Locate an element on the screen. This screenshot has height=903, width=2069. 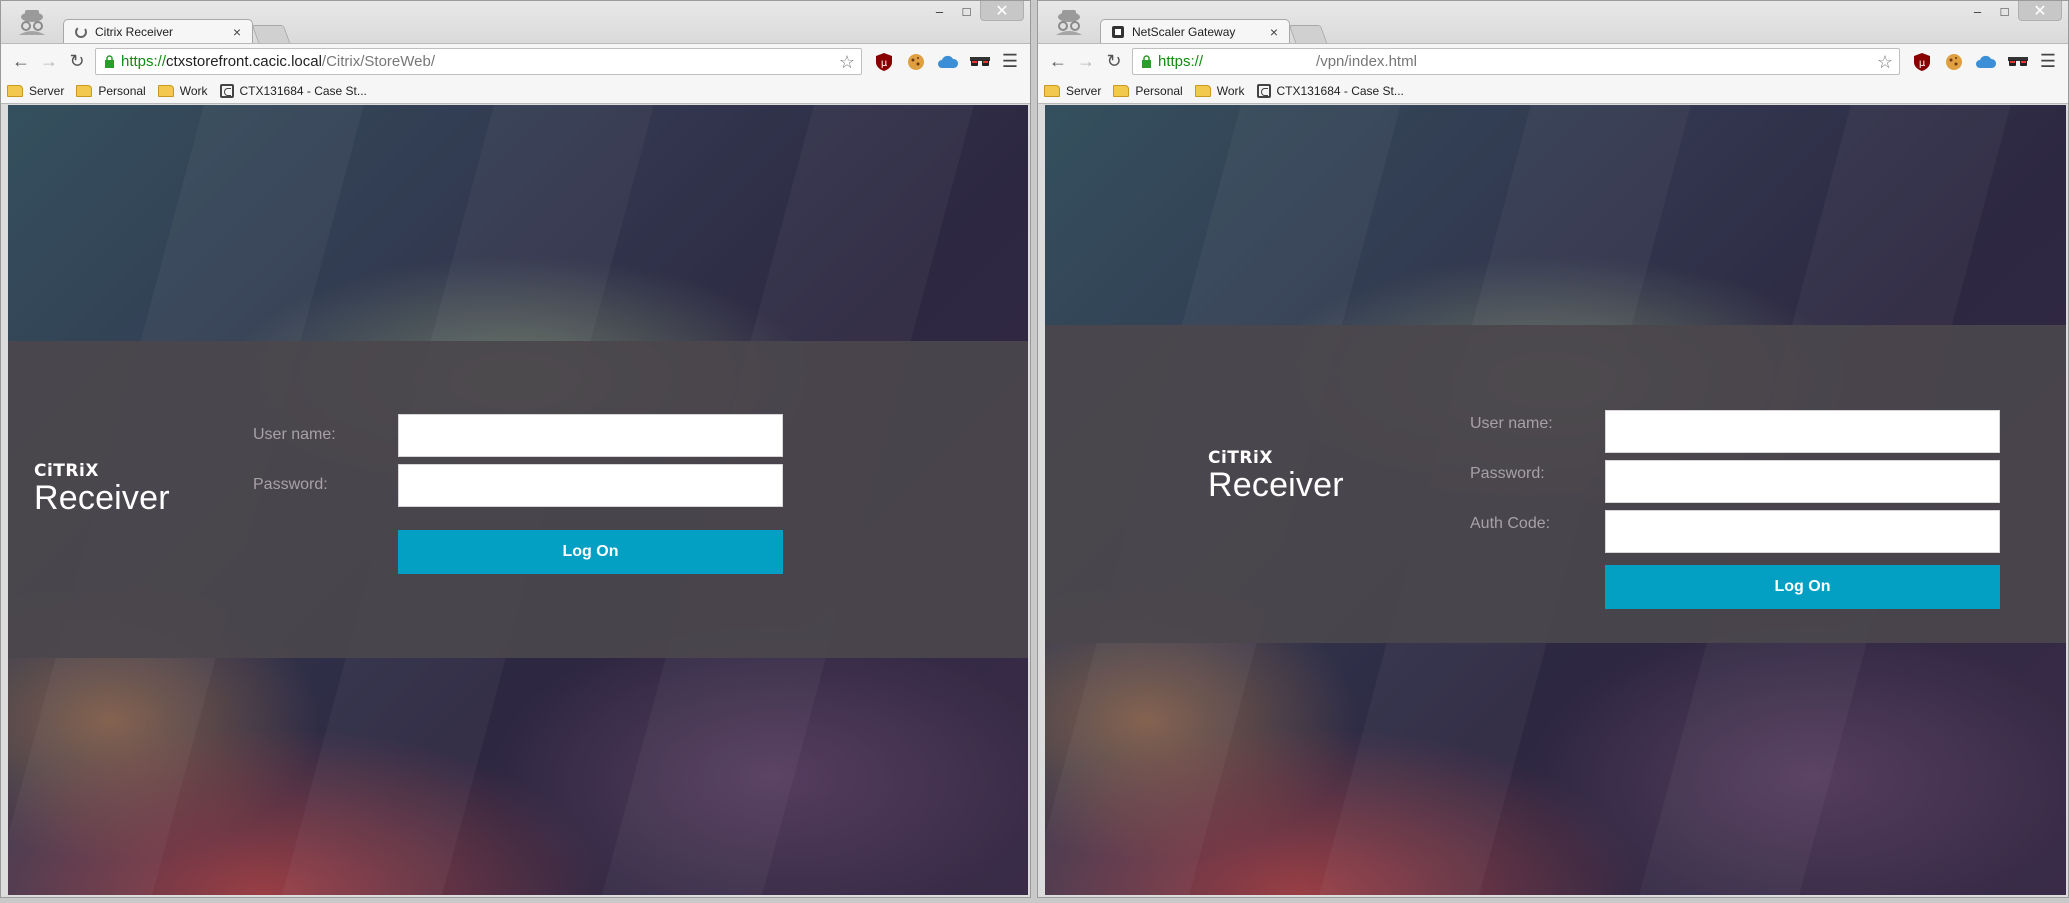
toolbar: ← → ↻ https:// /vpn/index.html ☆ μ ☰ is located at coordinates (1553, 61).